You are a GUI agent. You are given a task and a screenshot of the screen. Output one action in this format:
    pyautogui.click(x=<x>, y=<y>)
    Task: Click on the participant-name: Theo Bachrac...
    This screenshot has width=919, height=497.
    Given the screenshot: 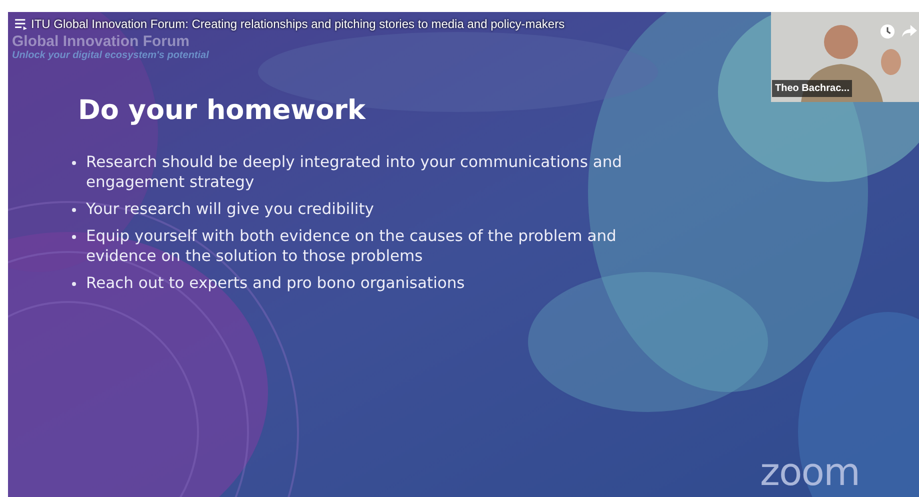 What is the action you would take?
    pyautogui.click(x=812, y=88)
    